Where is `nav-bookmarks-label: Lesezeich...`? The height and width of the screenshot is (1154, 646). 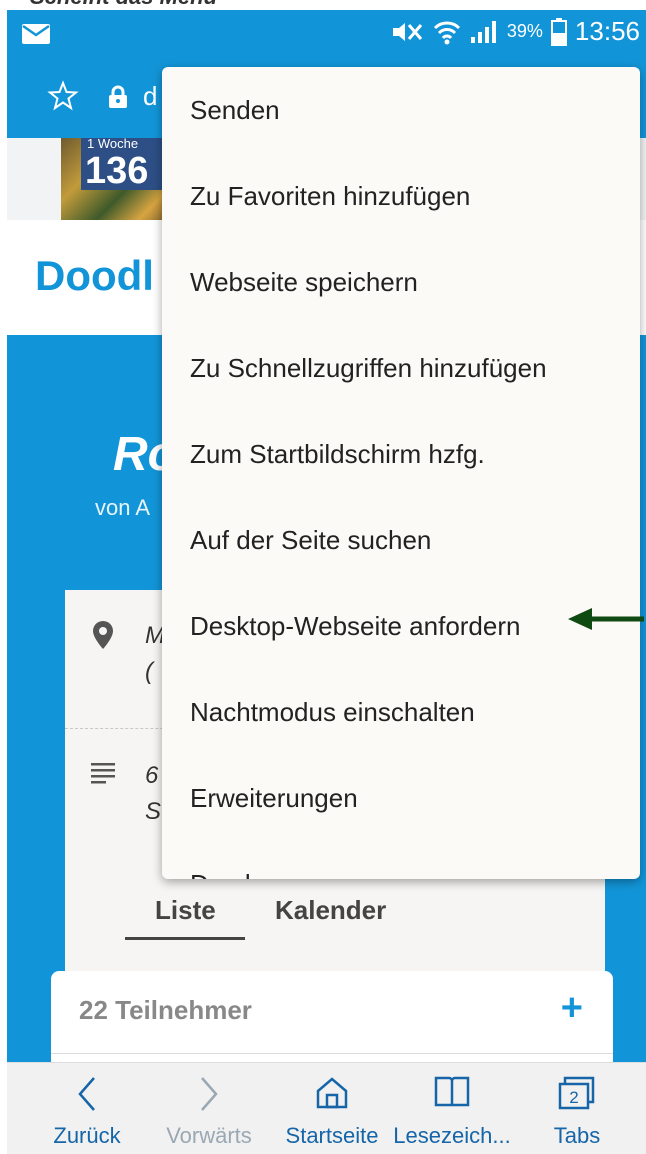
nav-bookmarks-label: Lesezeich... is located at coordinates (452, 1135).